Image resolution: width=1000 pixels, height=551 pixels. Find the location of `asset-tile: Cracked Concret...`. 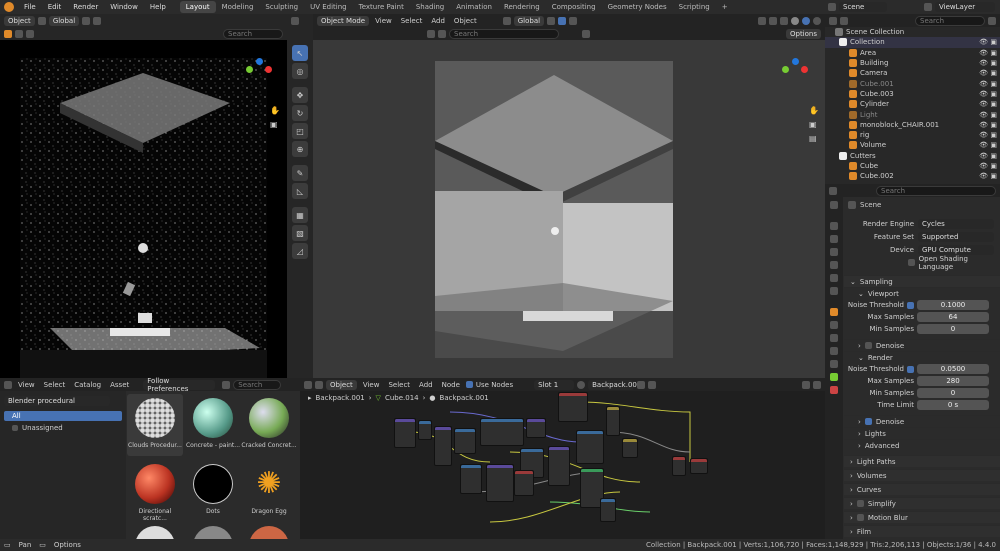

asset-tile: Cracked Concret... is located at coordinates (269, 425).